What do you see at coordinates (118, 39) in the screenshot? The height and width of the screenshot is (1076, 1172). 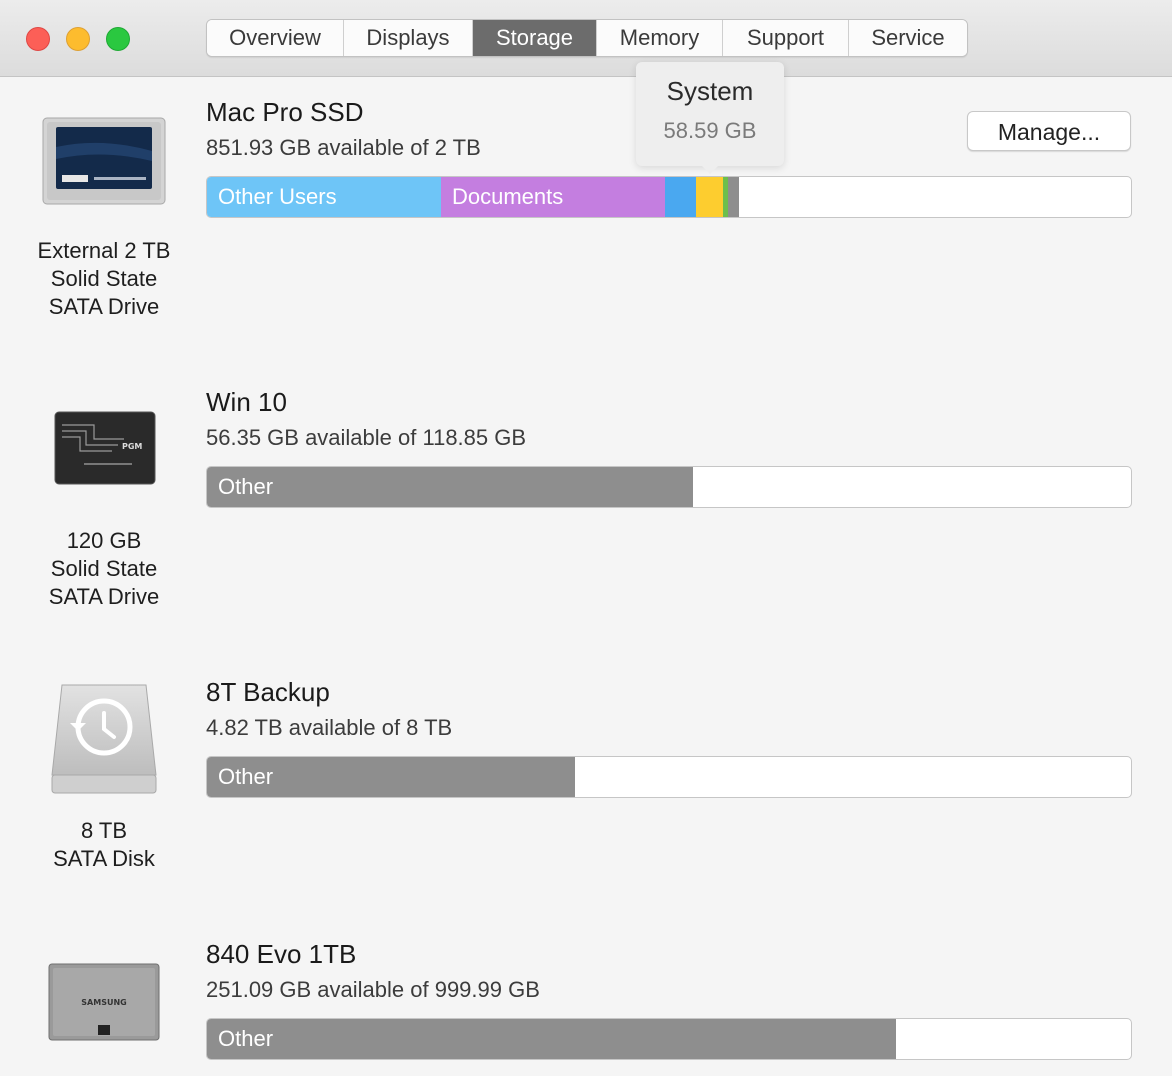 I see `zoom-window-button` at bounding box center [118, 39].